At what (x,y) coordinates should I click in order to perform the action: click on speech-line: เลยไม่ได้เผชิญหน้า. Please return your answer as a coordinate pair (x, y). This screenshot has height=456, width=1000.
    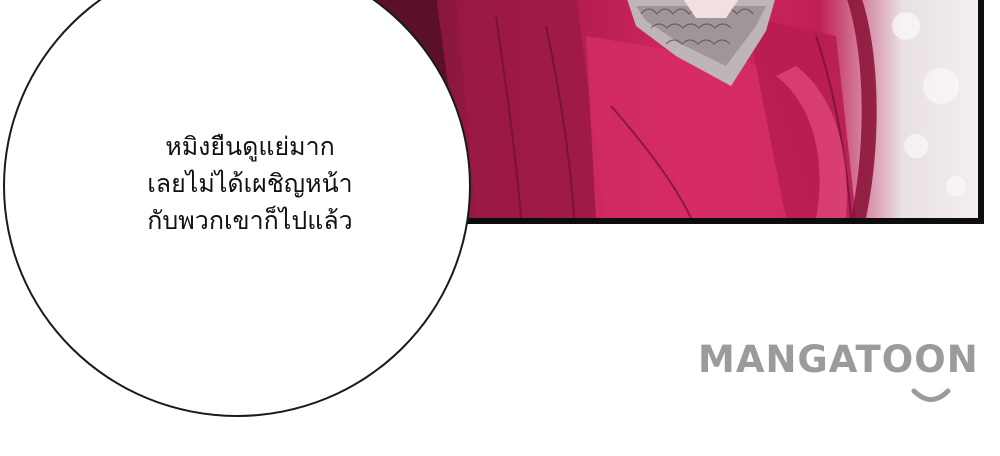
    Looking at the image, I should click on (250, 183).